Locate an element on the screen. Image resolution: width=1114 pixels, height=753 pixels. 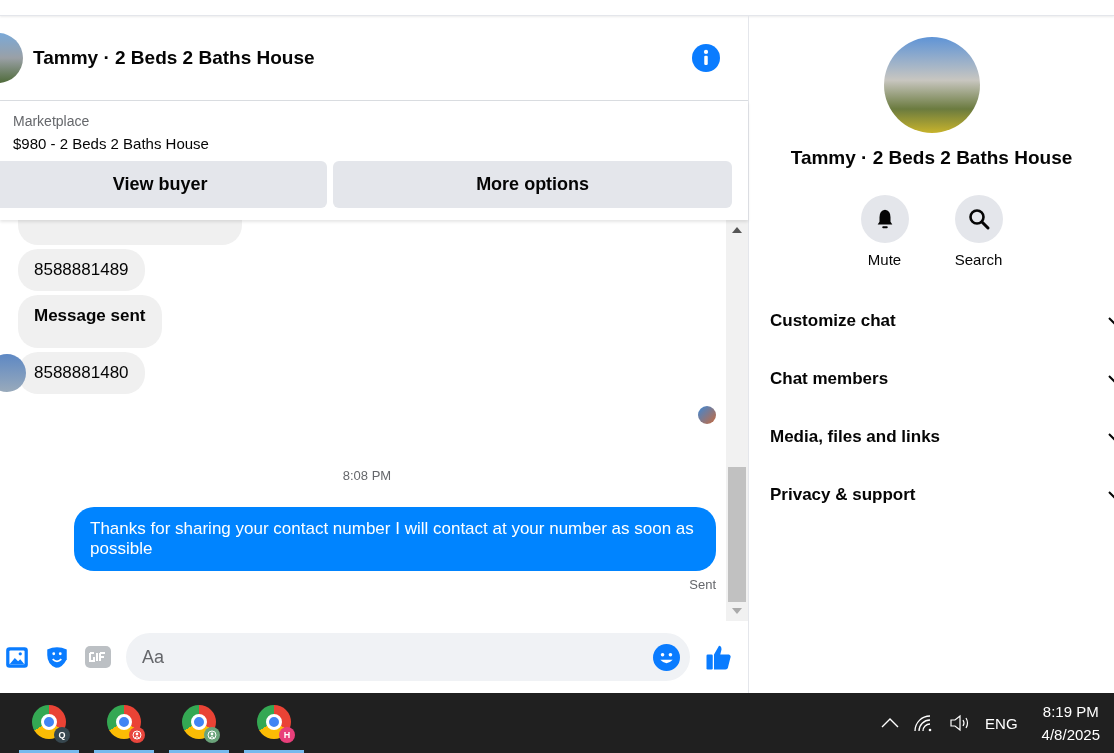
section-row: Privacy & support is located at coordinates (931, 495).